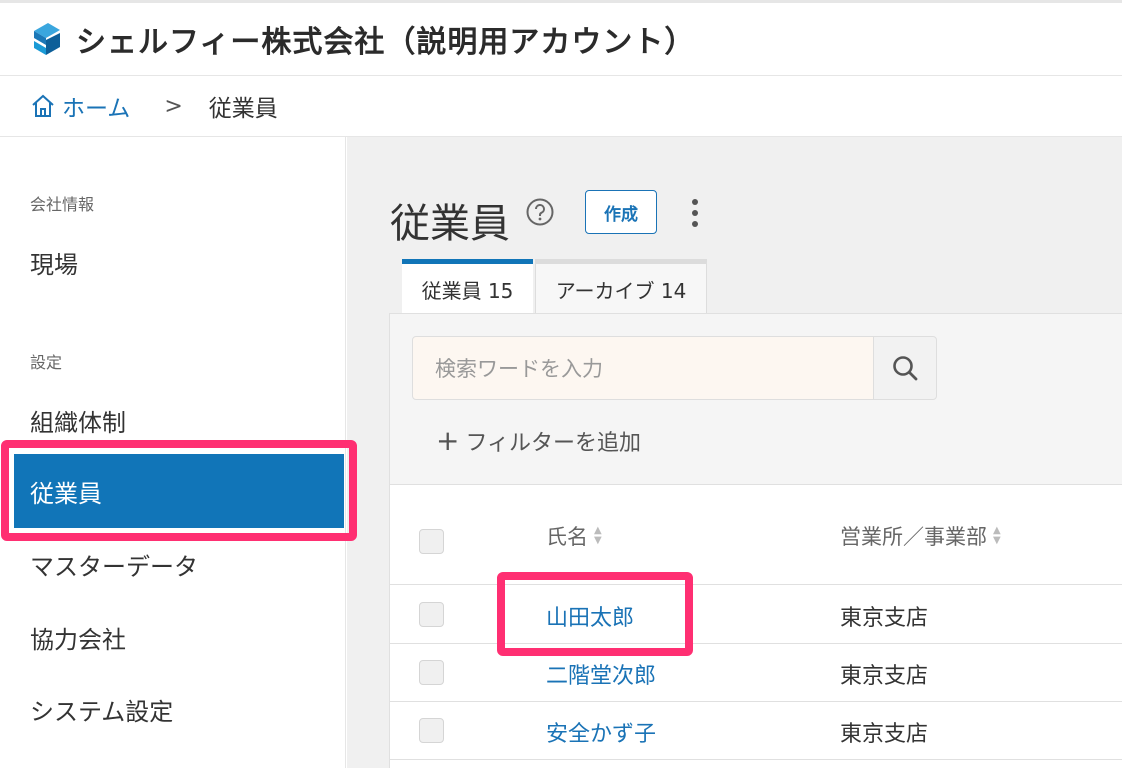 The image size is (1122, 768). Describe the element at coordinates (78, 420) in the screenshot. I see `sidebar-item-org: 組織体制` at that location.